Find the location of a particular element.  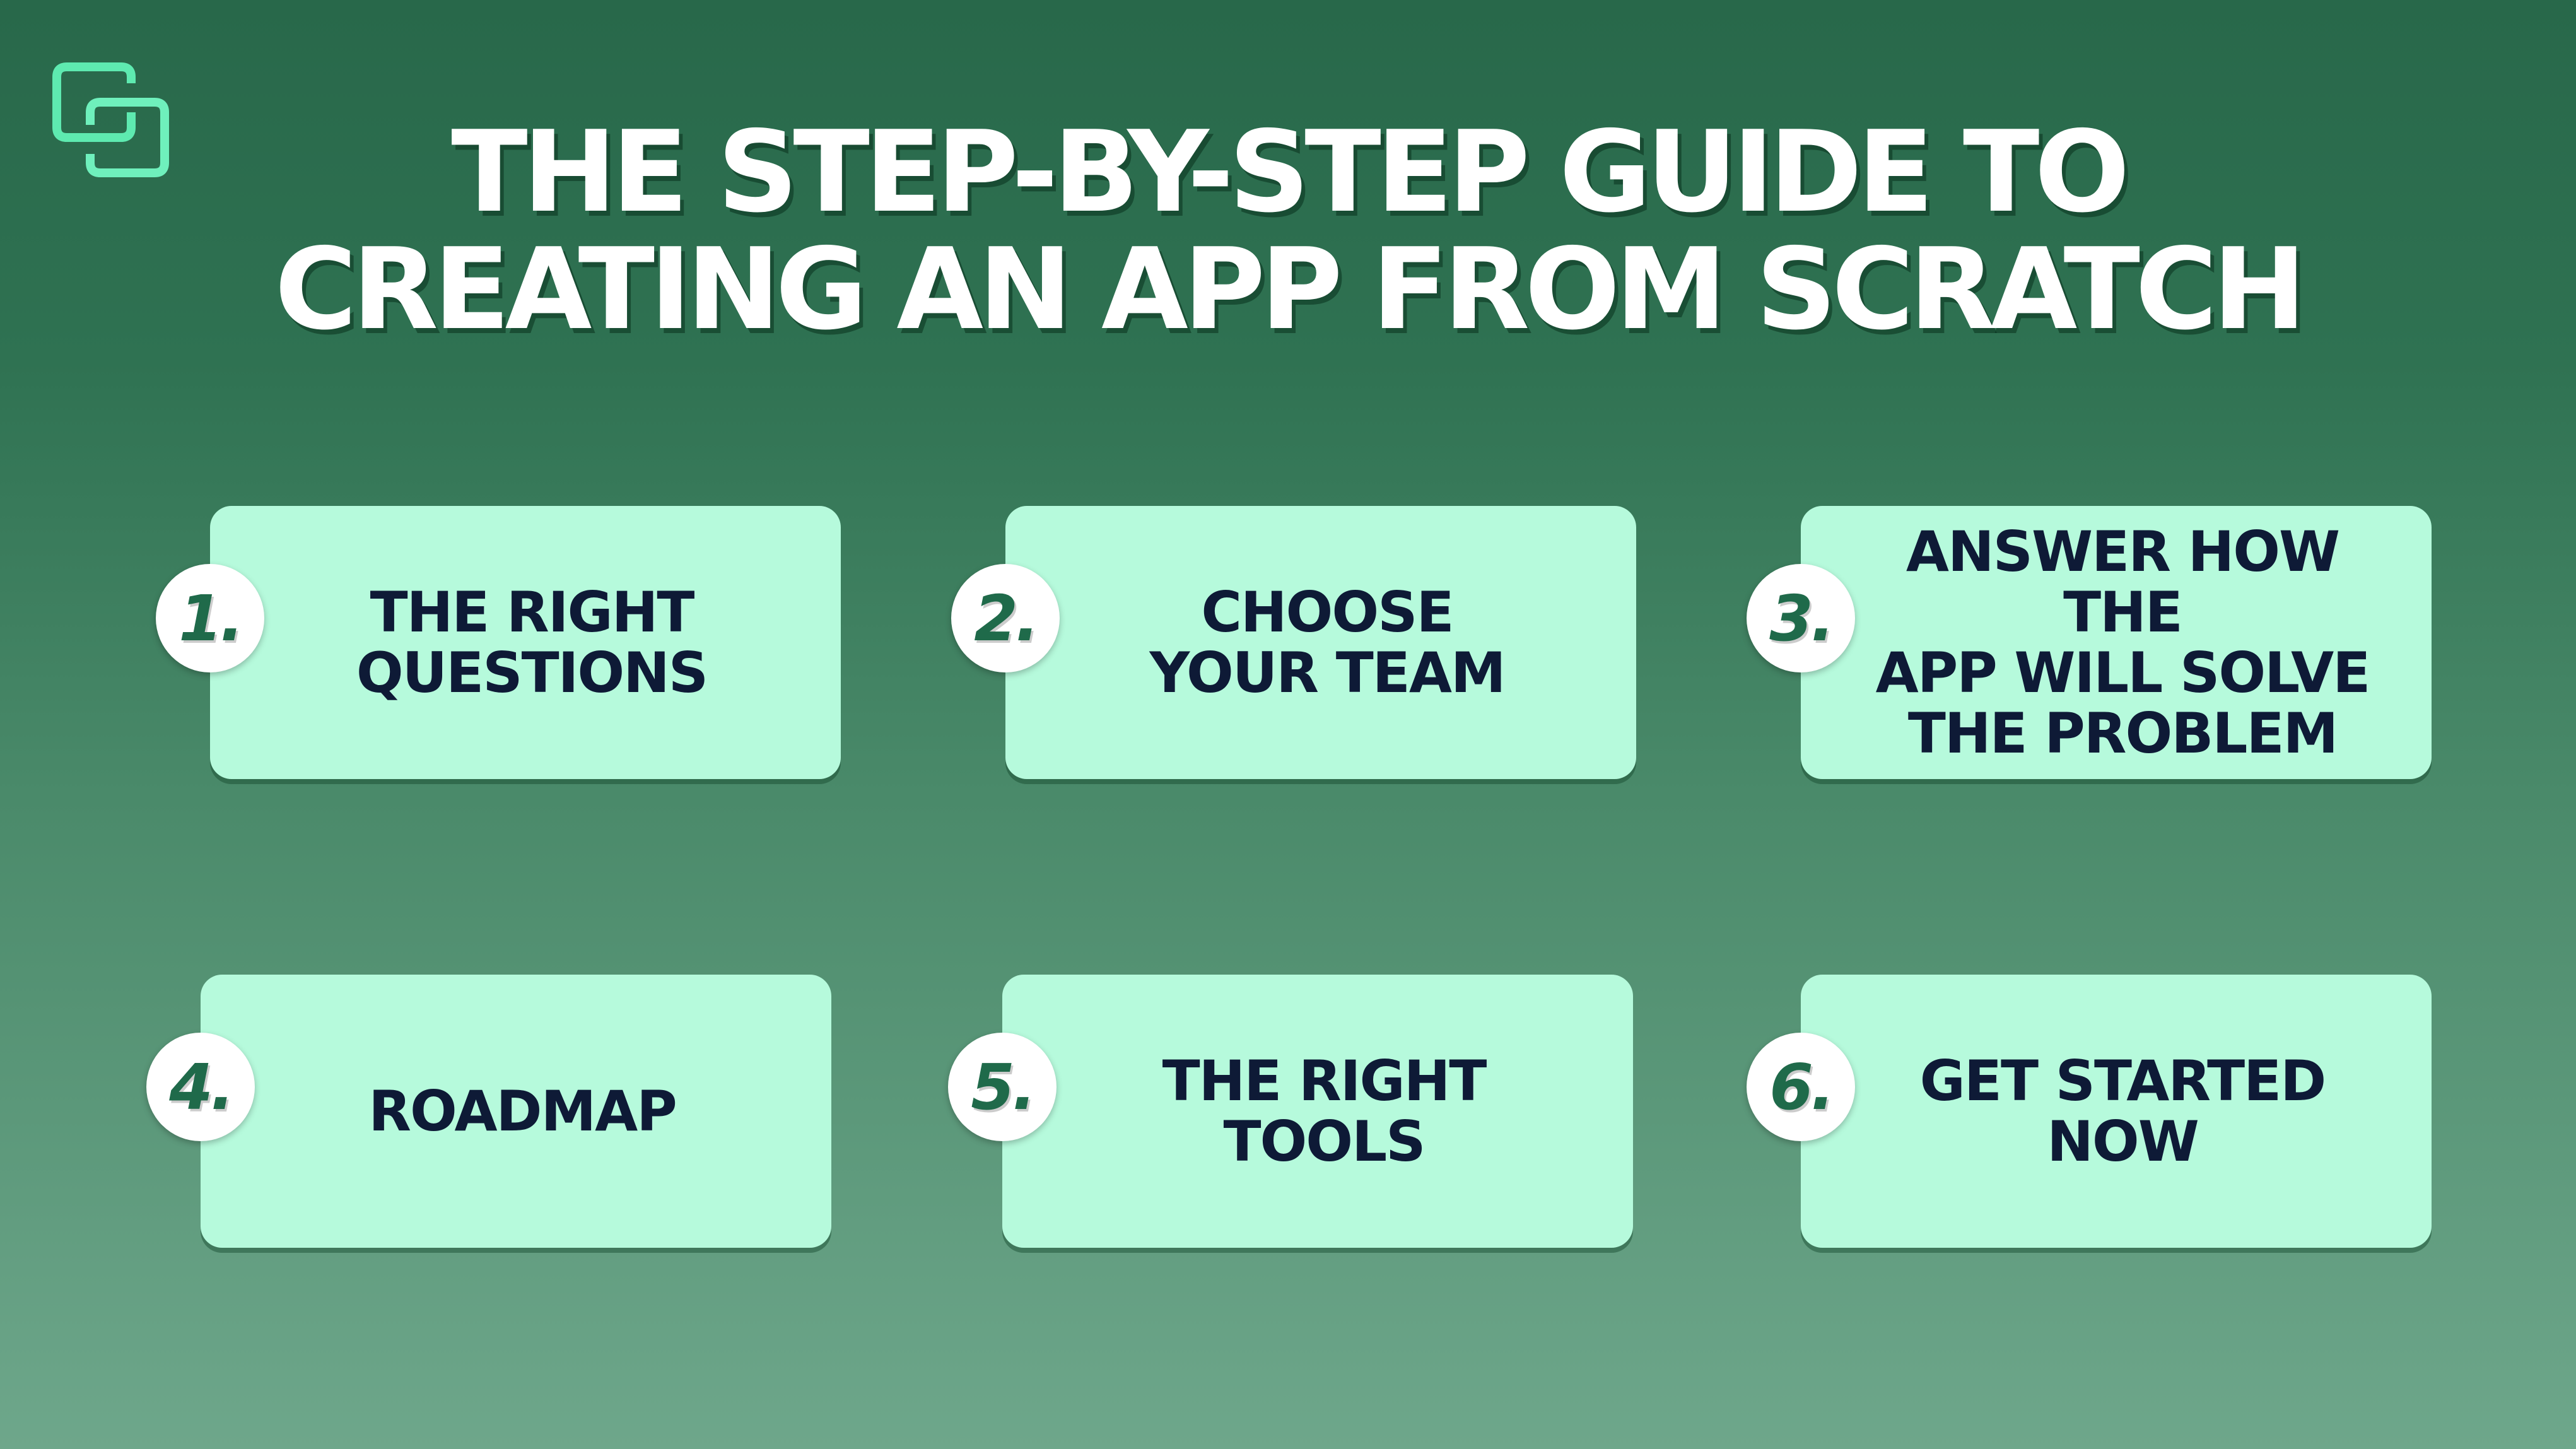

step-label: GET STARTED NOW is located at coordinates (2123, 1111).